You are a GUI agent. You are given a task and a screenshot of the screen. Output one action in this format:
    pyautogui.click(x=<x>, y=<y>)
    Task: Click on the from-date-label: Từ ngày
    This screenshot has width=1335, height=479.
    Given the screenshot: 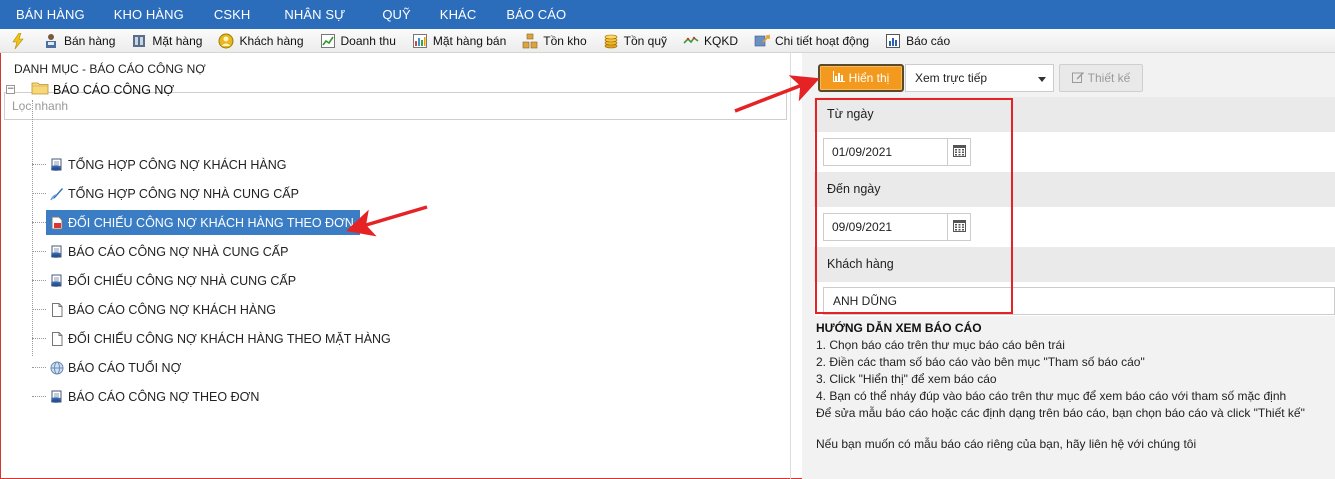 What is the action you would take?
    pyautogui.click(x=1074, y=114)
    